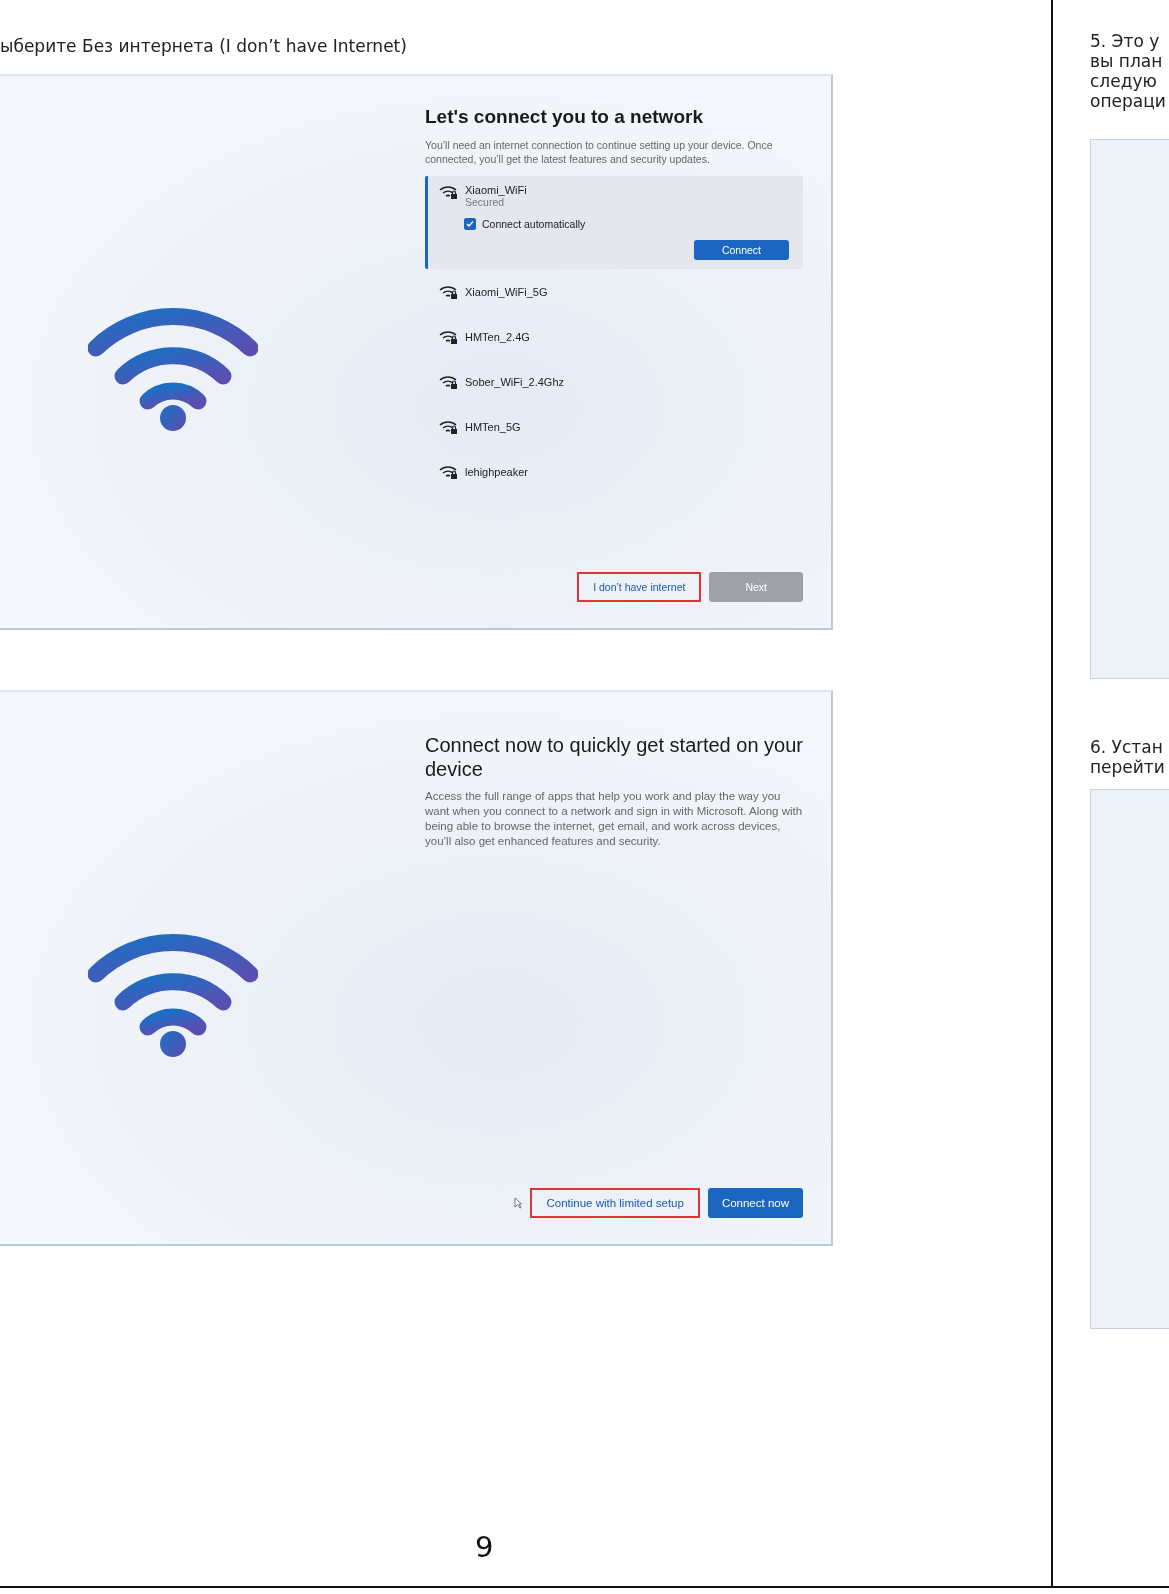 The image size is (1169, 1594). What do you see at coordinates (599, 152) in the screenshot?
I see `screen-description: You’ll need an internet connection to continue setting up your device. Once connected, you’ll get the latest features and security updates.` at bounding box center [599, 152].